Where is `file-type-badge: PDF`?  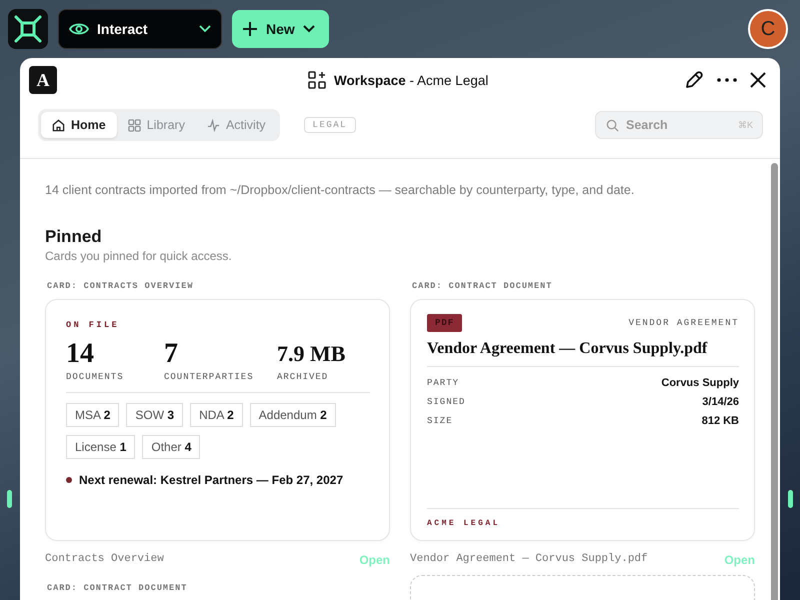
file-type-badge: PDF is located at coordinates (444, 323).